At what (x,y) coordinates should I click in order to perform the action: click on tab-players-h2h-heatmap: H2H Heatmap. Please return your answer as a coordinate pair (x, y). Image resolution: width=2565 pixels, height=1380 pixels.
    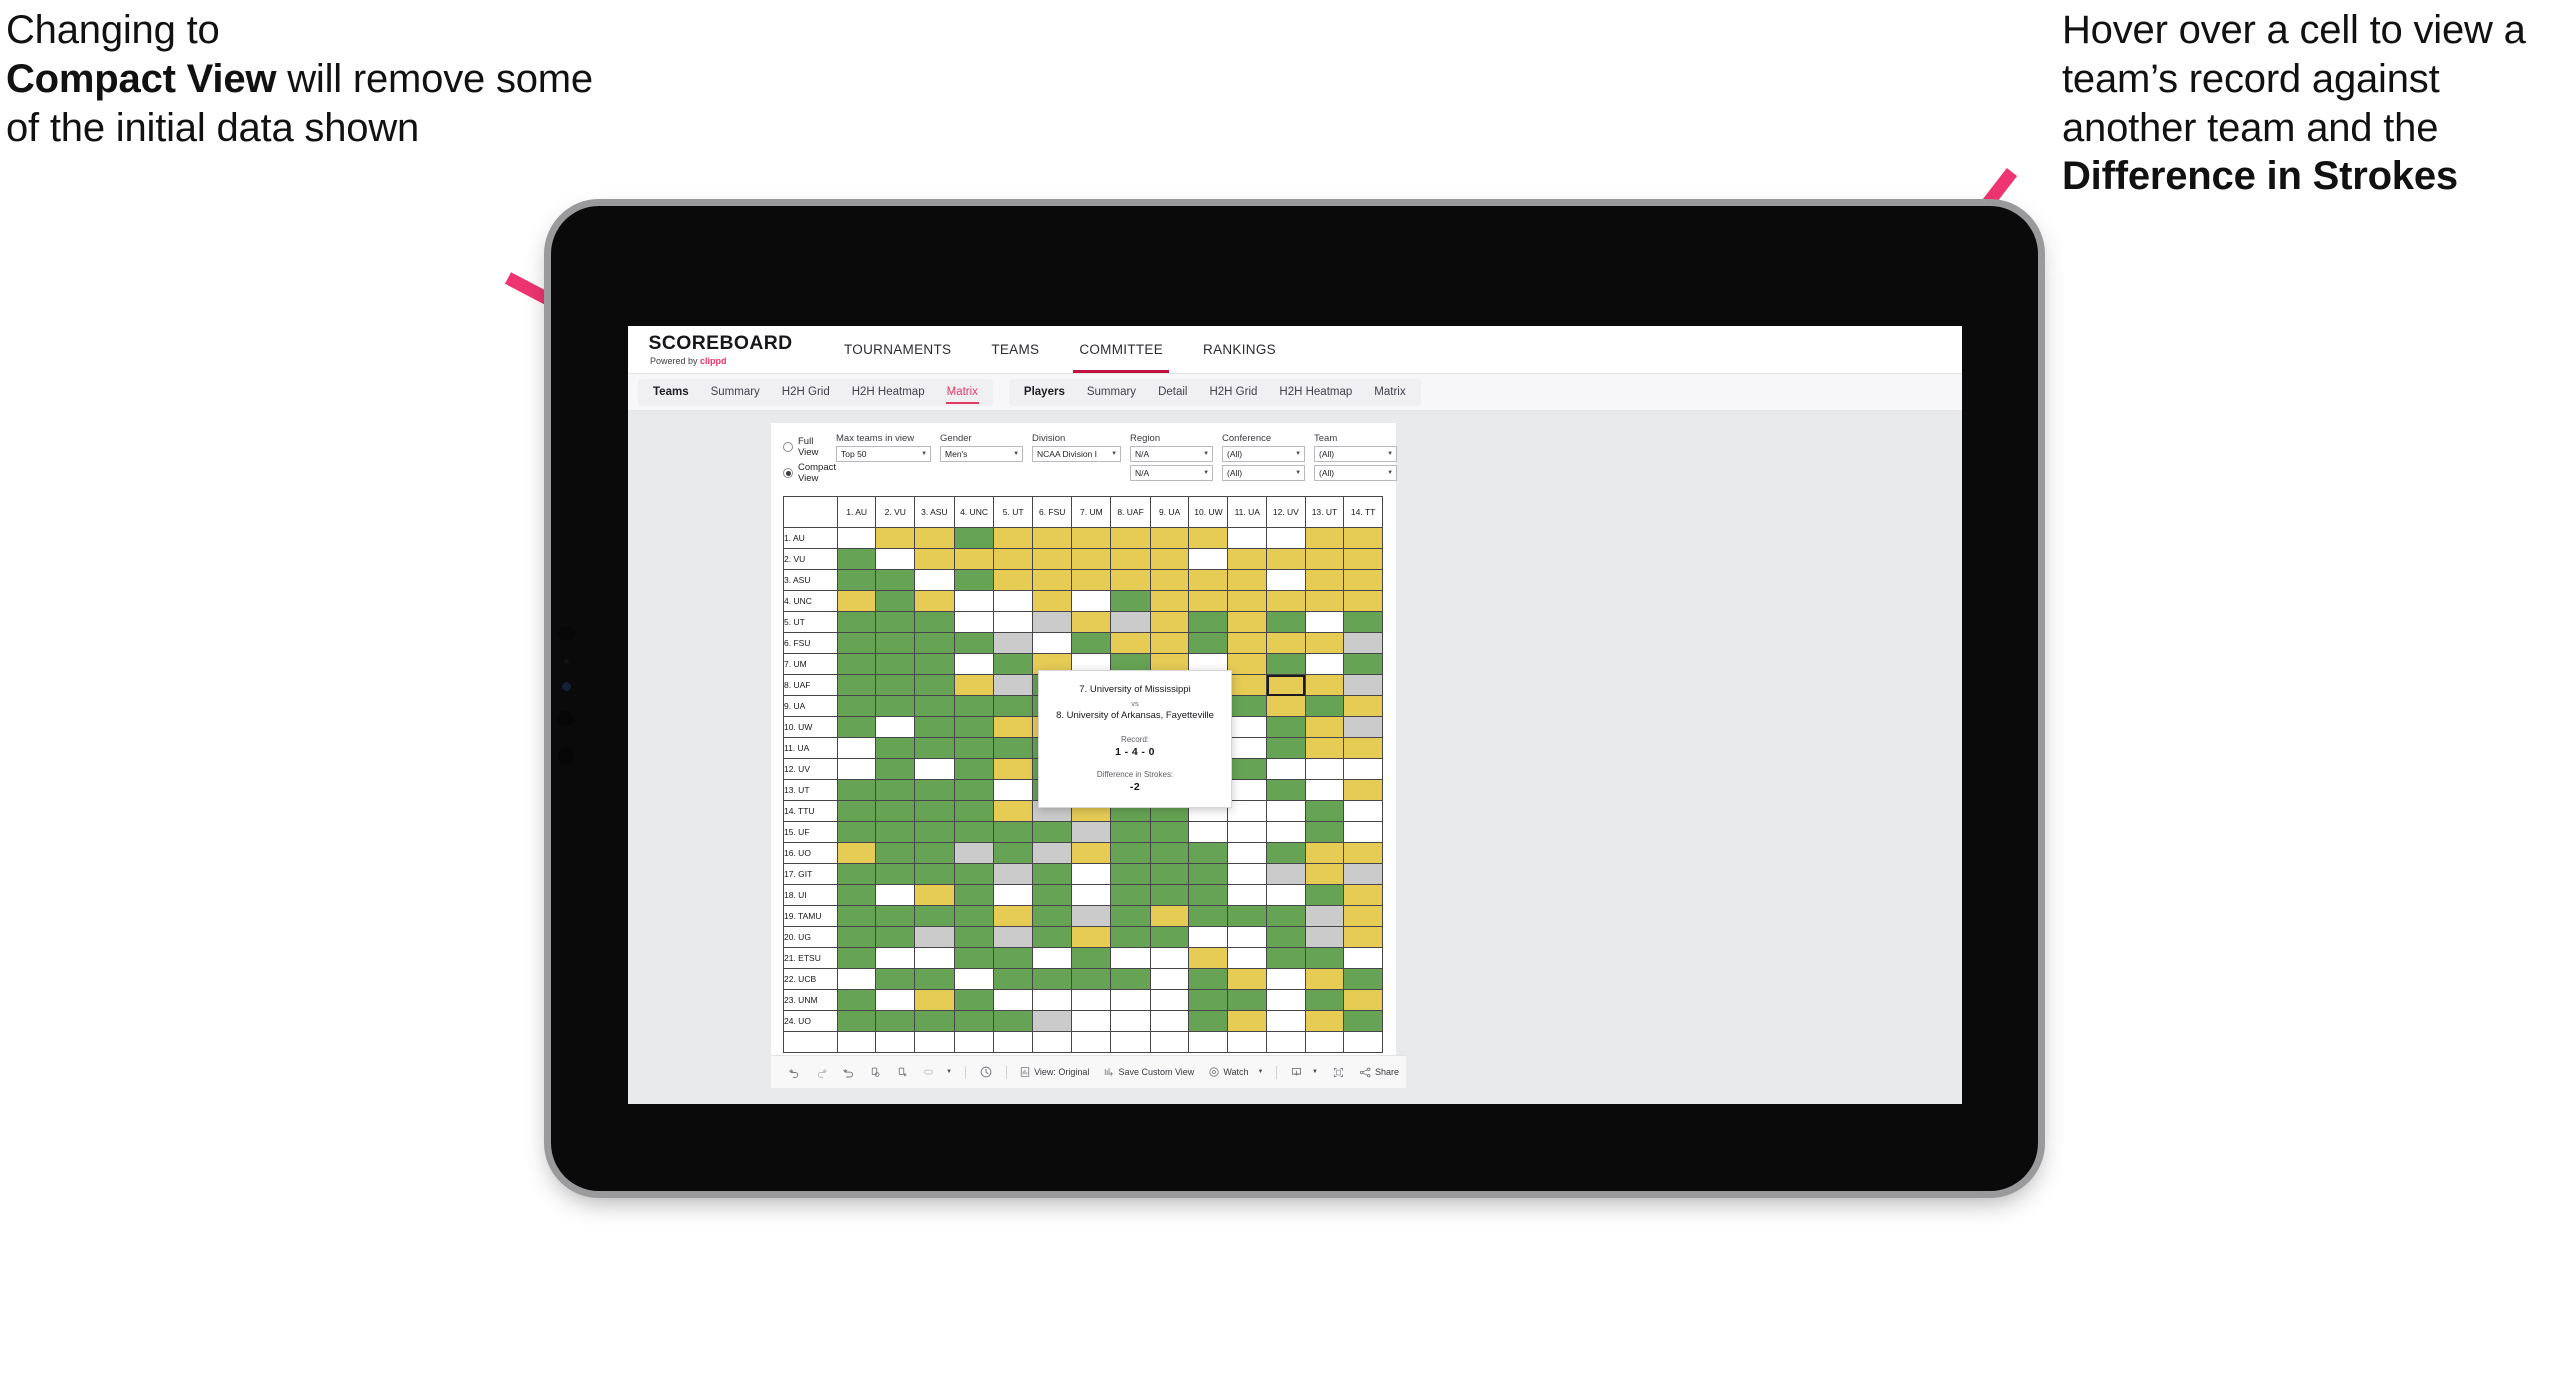
    Looking at the image, I should click on (1315, 392).